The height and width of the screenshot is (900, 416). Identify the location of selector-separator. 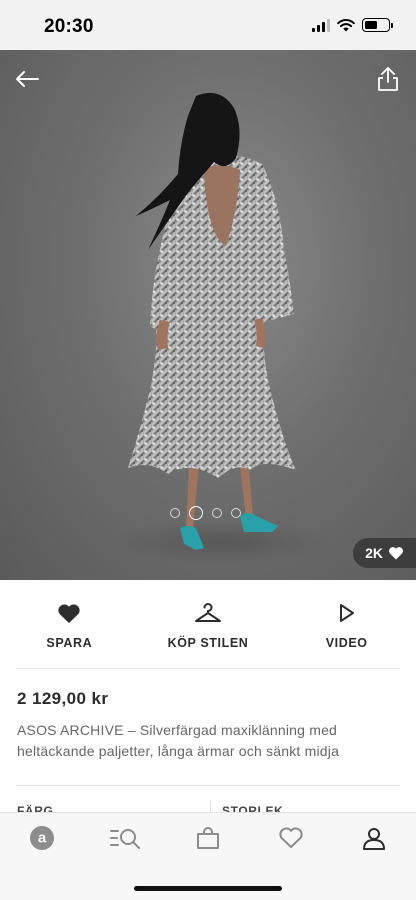
(210, 806).